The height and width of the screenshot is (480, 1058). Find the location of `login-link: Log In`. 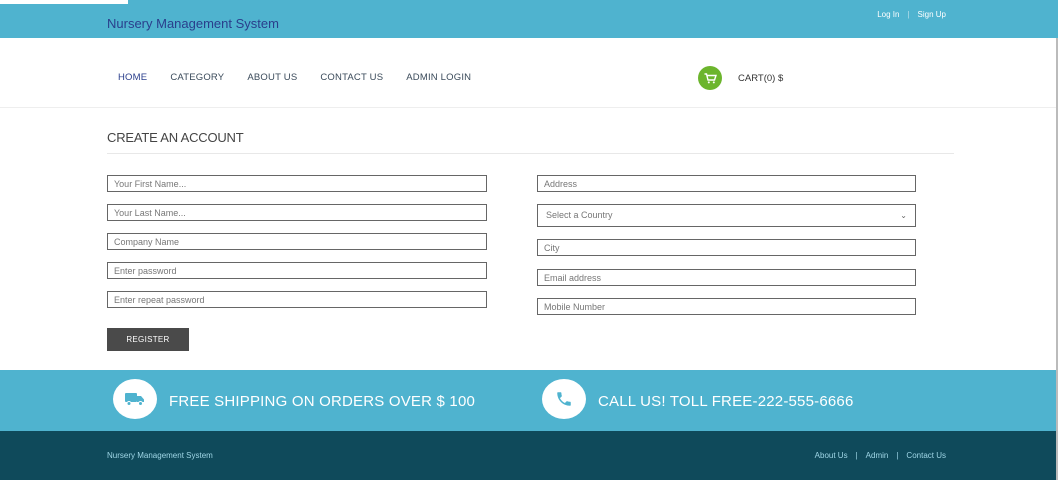

login-link: Log In is located at coordinates (888, 14).